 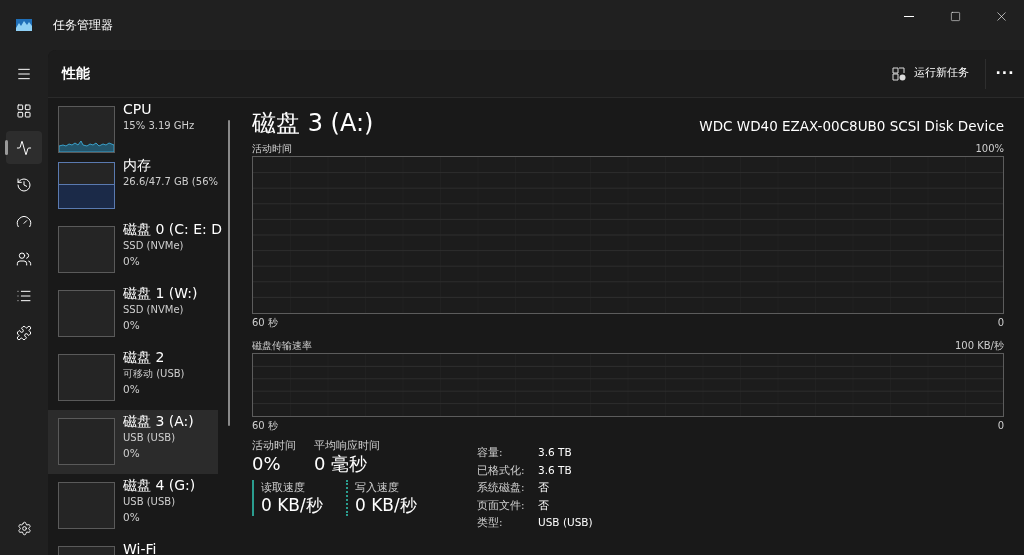 What do you see at coordinates (24, 184) in the screenshot?
I see `history-icon` at bounding box center [24, 184].